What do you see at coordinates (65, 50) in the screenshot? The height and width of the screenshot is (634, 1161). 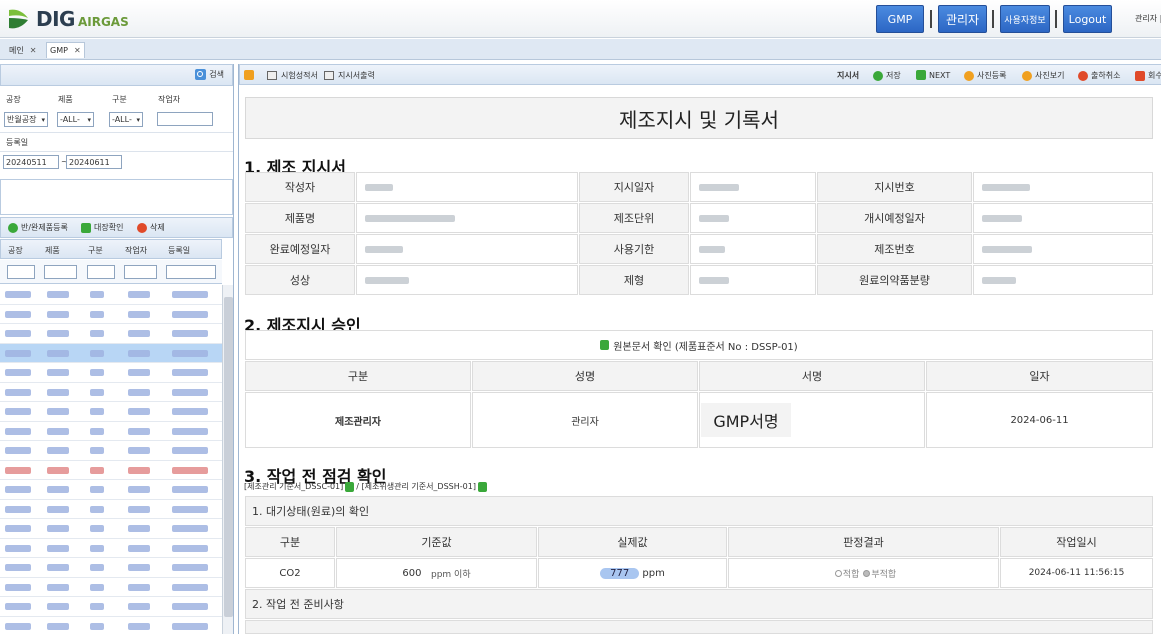 I see `tab-gmp: GMP ✕` at bounding box center [65, 50].